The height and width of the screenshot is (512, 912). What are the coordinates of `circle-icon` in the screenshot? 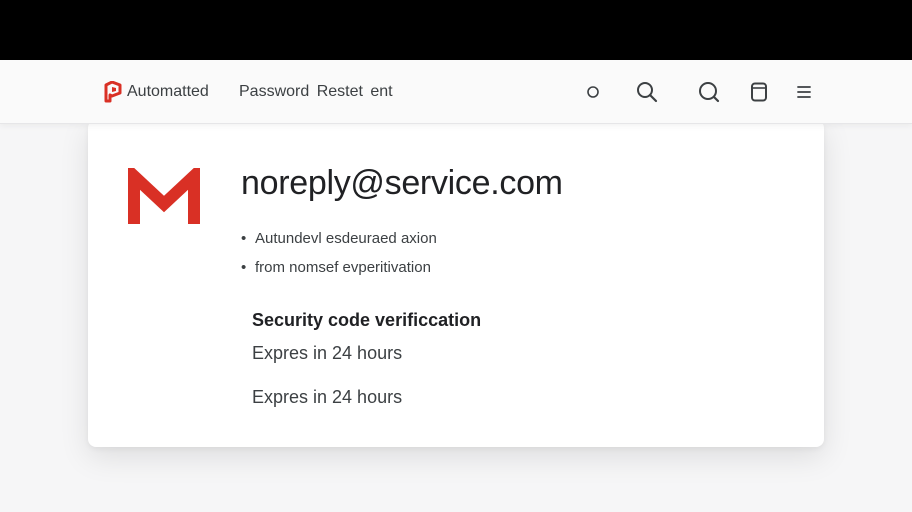 It's located at (593, 92).